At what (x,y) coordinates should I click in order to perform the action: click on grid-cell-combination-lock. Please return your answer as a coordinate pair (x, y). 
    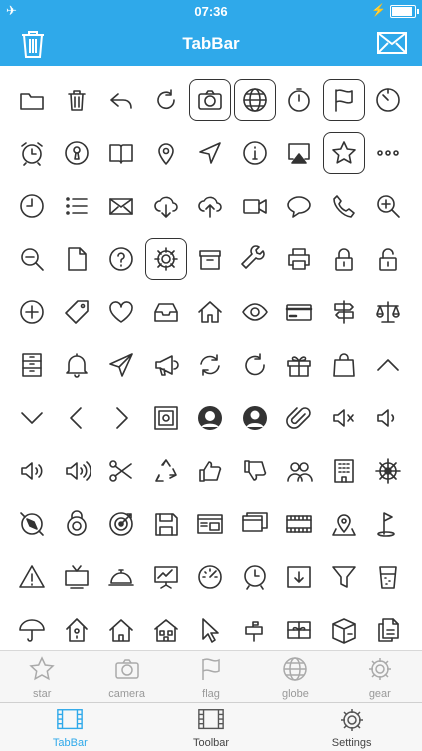
    Looking at the image, I should click on (77, 523).